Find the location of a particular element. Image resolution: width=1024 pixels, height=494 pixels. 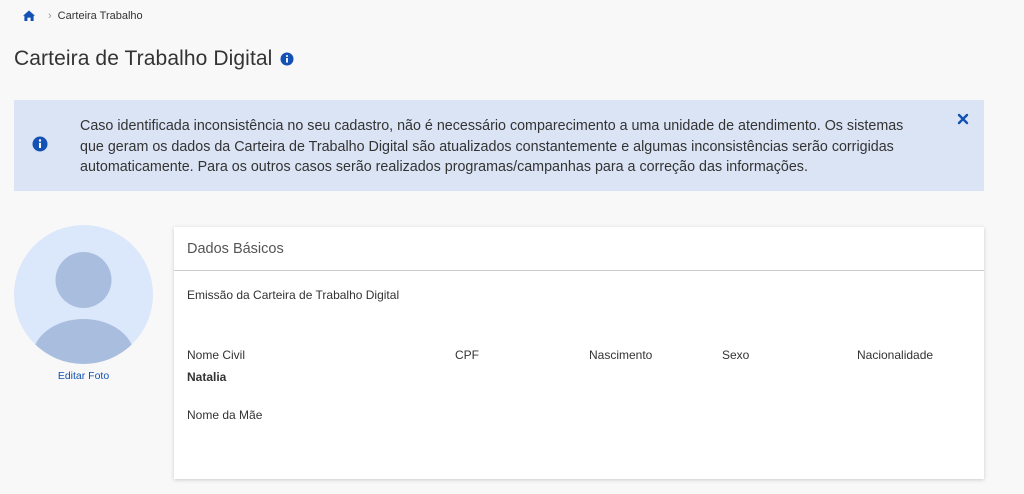

close-icon is located at coordinates (963, 119).